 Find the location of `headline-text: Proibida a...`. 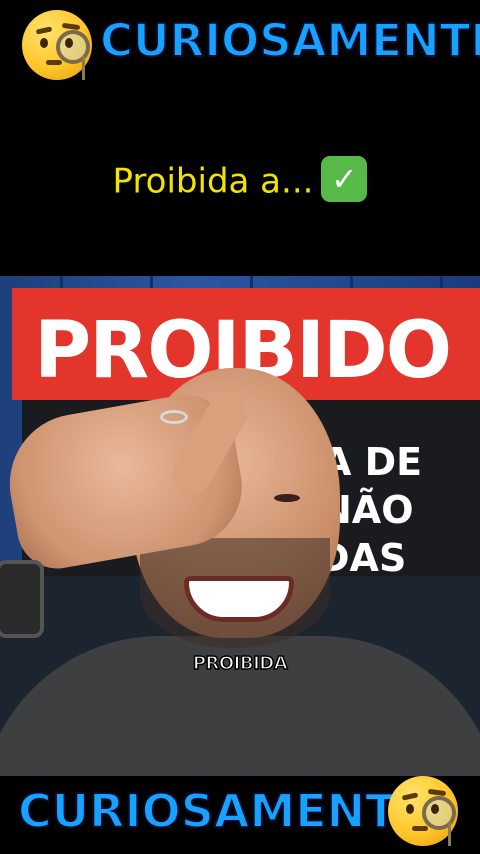

headline-text: Proibida a... is located at coordinates (213, 181).